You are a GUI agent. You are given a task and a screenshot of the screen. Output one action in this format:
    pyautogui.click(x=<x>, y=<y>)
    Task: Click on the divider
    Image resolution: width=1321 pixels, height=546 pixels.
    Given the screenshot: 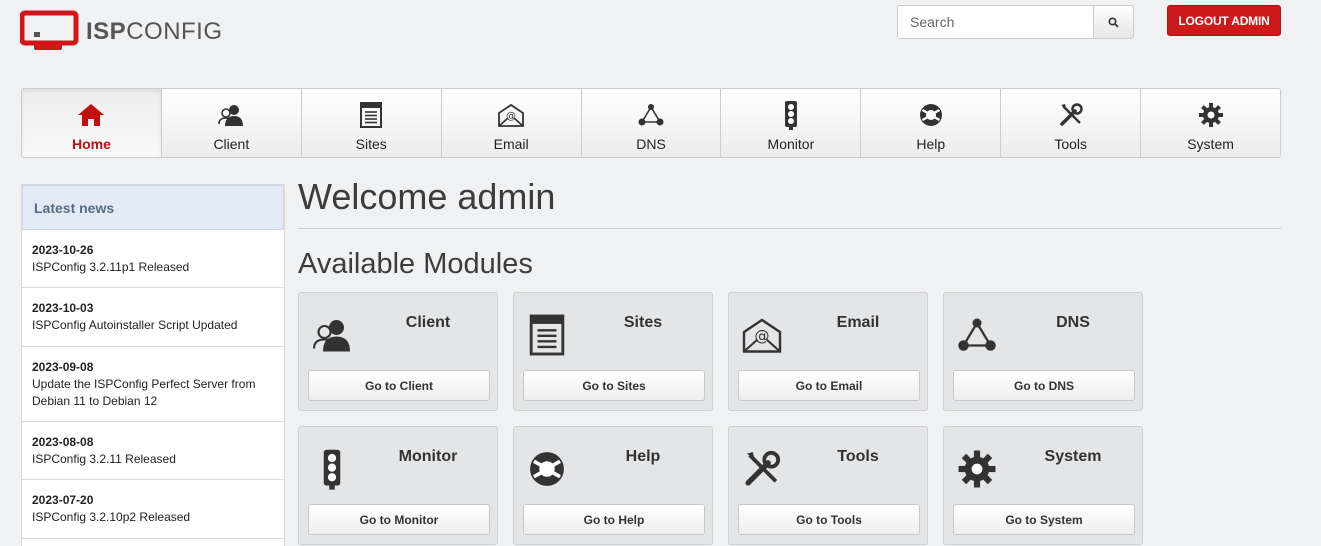 What is the action you would take?
    pyautogui.click(x=789, y=228)
    